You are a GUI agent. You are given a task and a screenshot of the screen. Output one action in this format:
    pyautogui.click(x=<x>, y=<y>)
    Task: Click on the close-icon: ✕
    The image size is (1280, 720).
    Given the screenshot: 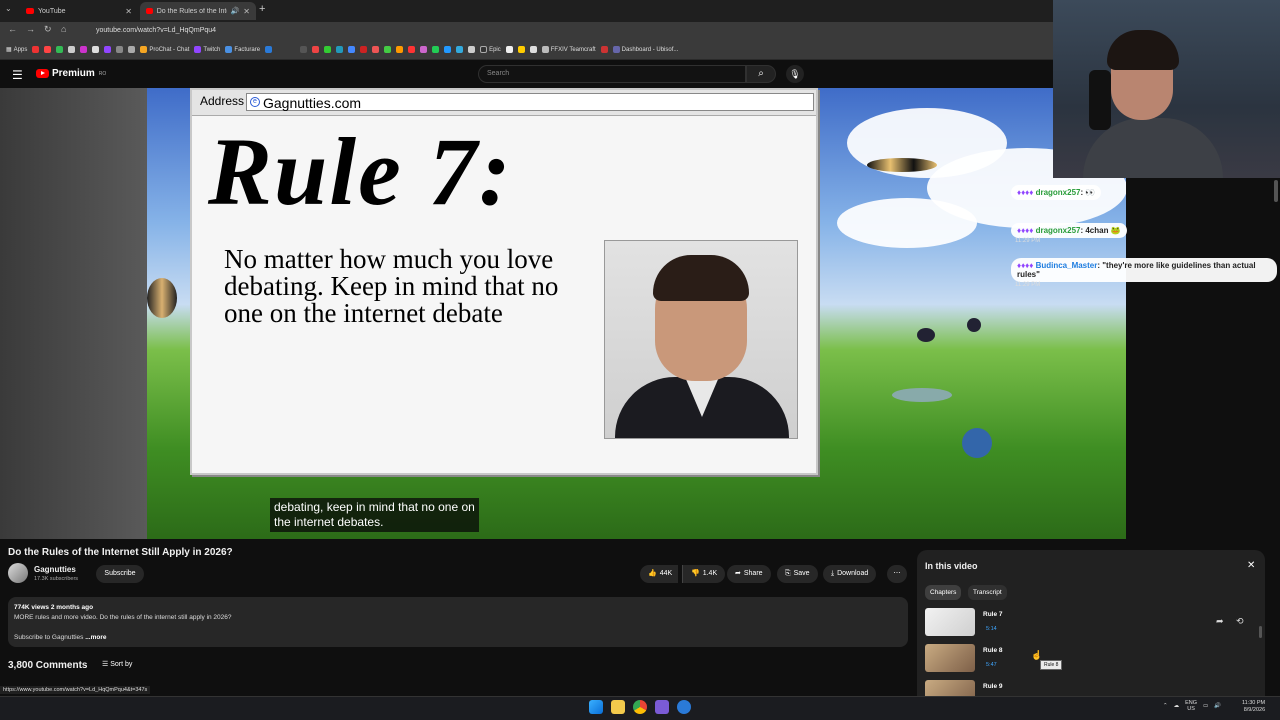 What is the action you would take?
    pyautogui.click(x=1251, y=565)
    